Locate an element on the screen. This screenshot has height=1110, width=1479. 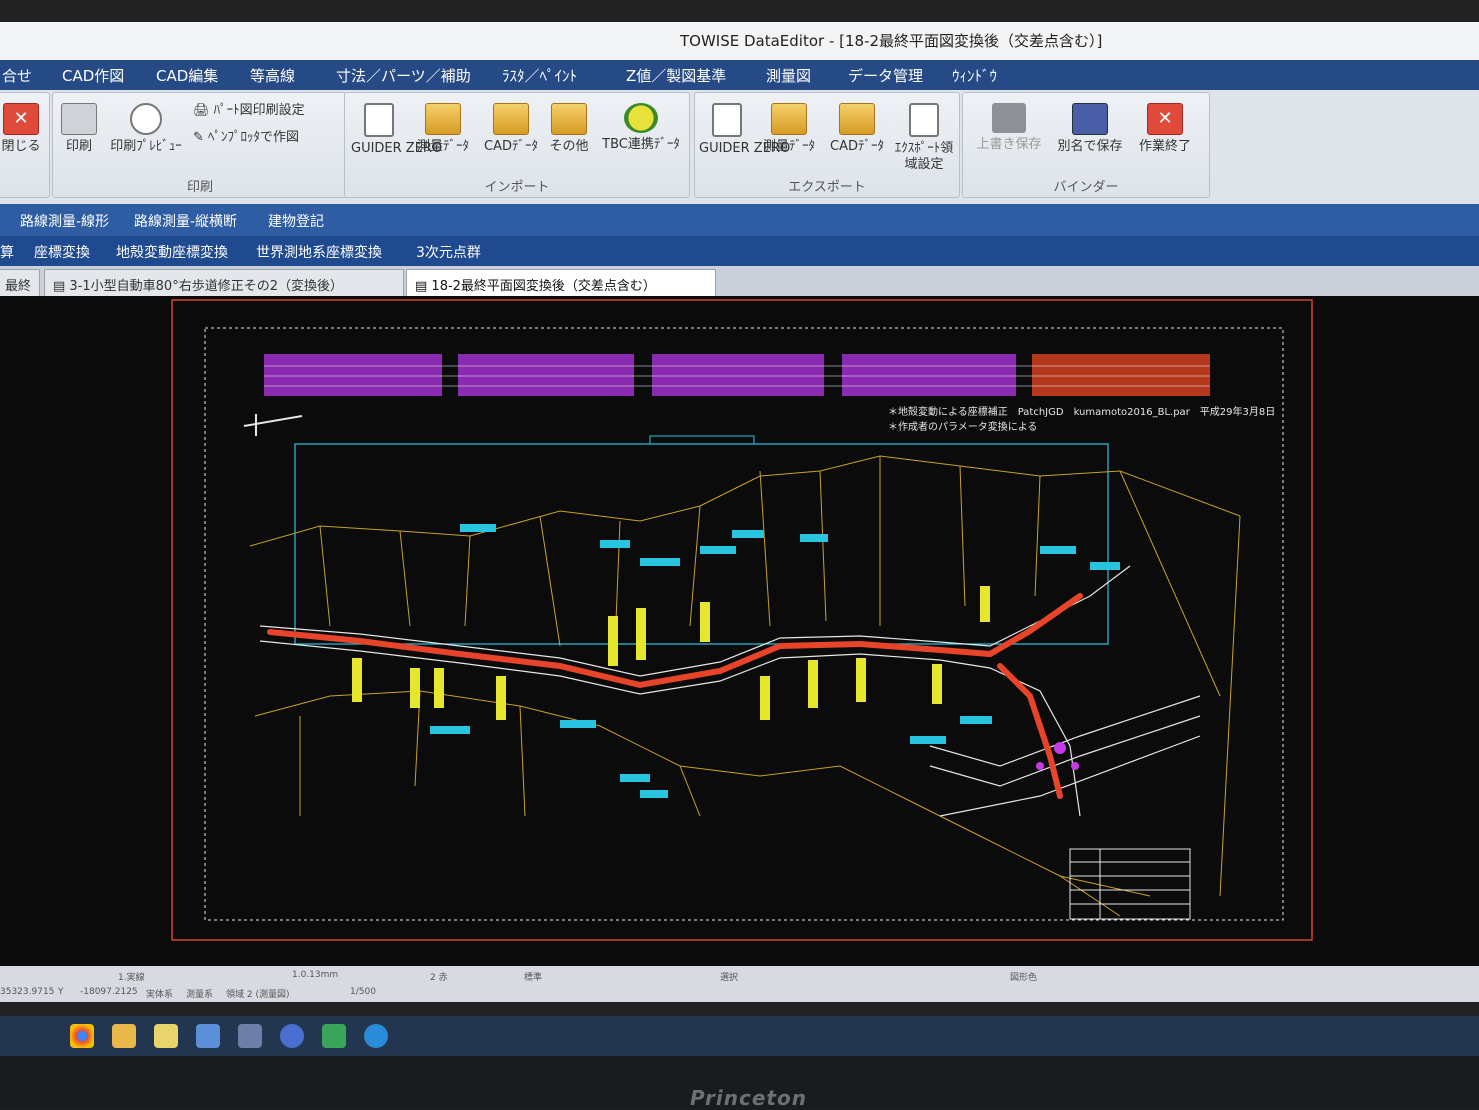
menu-item-data-management: データ管理 is located at coordinates (885, 75).